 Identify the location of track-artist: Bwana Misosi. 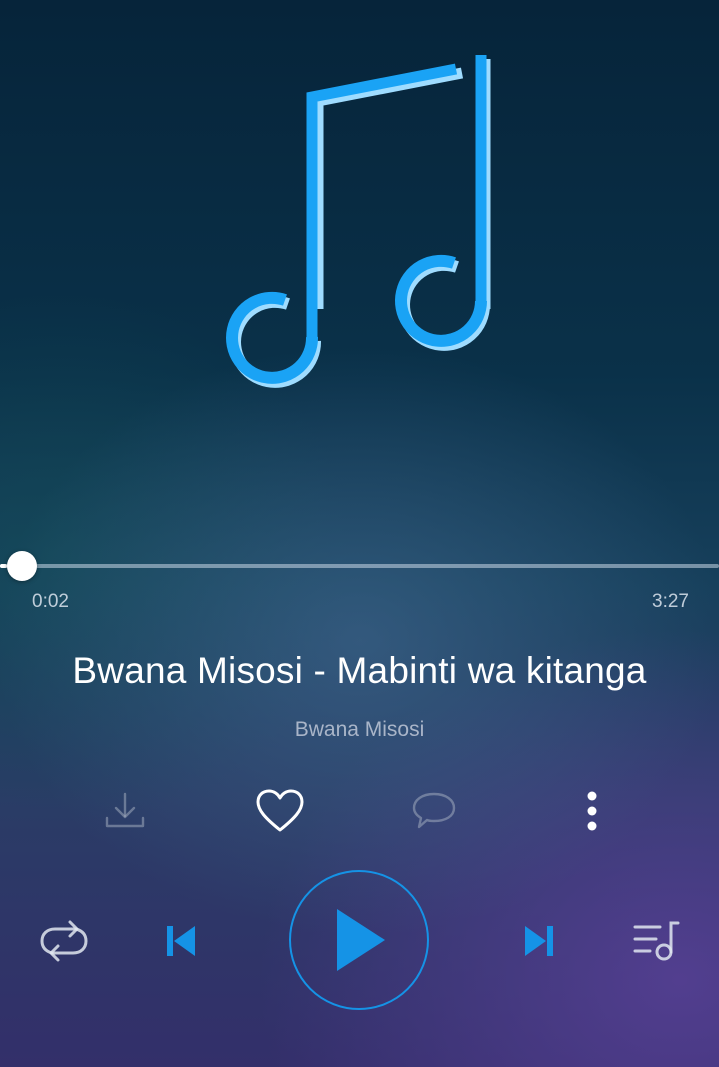
(359, 730).